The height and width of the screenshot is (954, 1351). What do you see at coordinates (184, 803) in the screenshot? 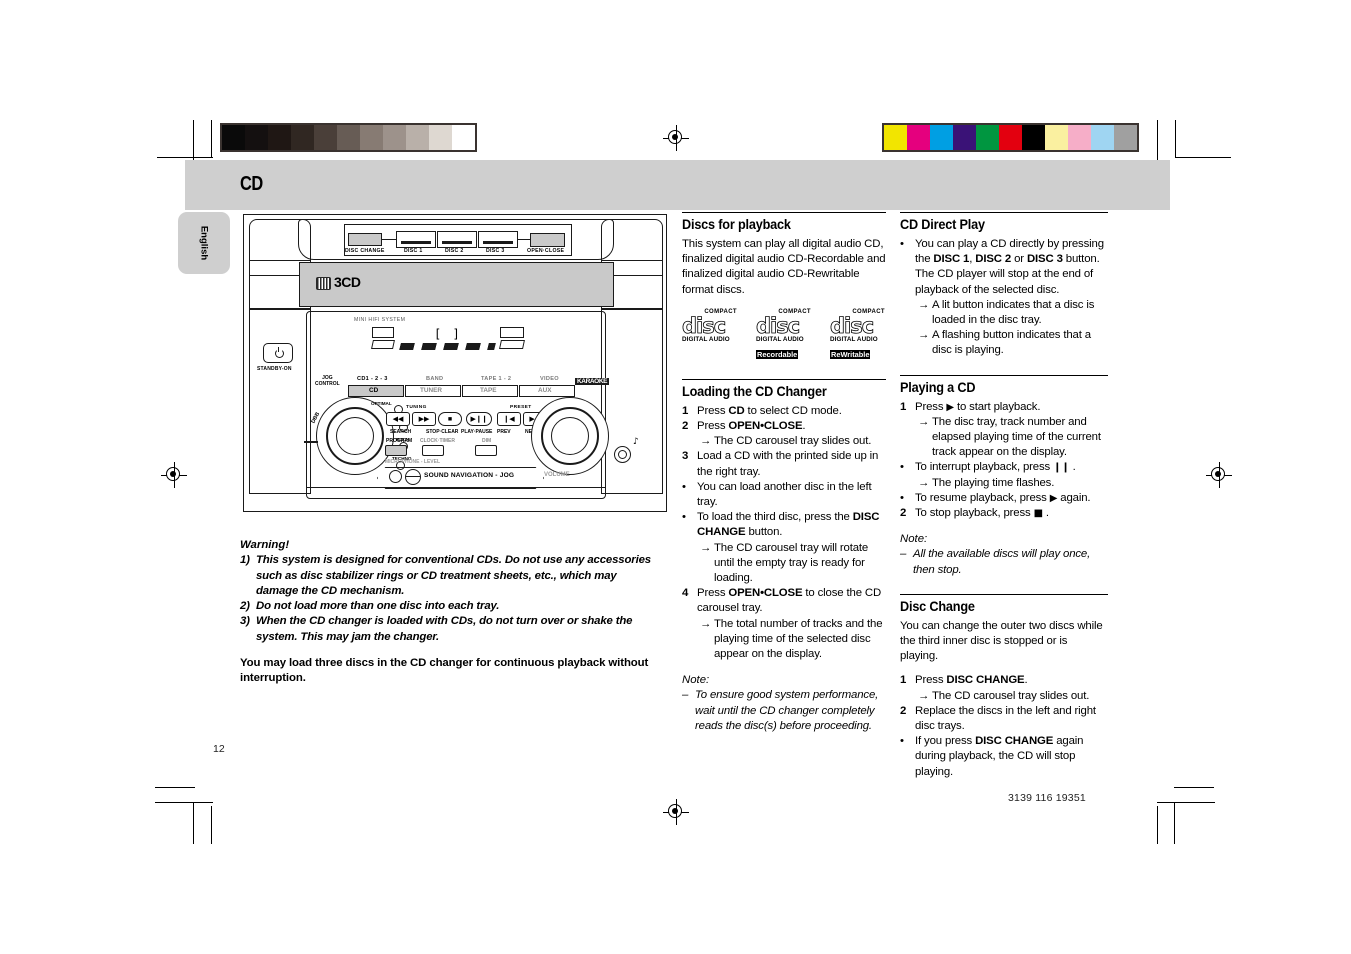
I see `crop-mark-bottom-left-h2` at bounding box center [184, 803].